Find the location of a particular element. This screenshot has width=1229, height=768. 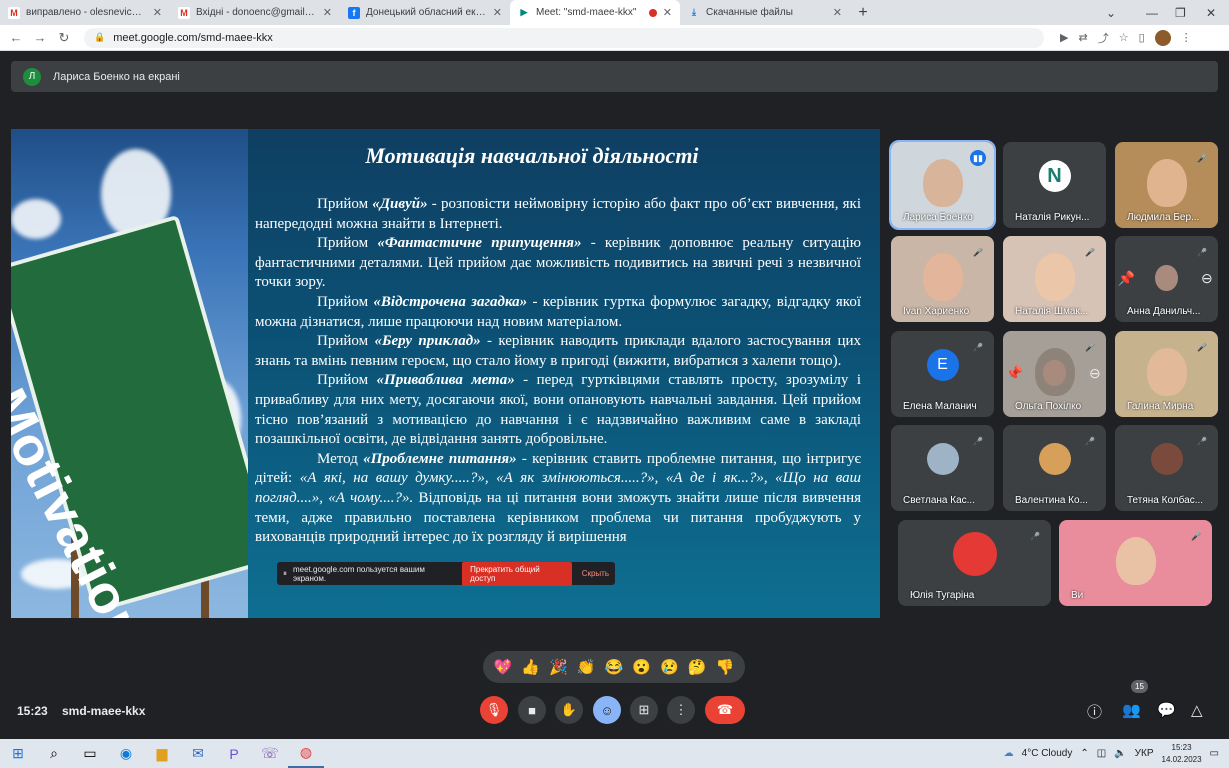

activities-icon: △ is located at coordinates (1197, 710).